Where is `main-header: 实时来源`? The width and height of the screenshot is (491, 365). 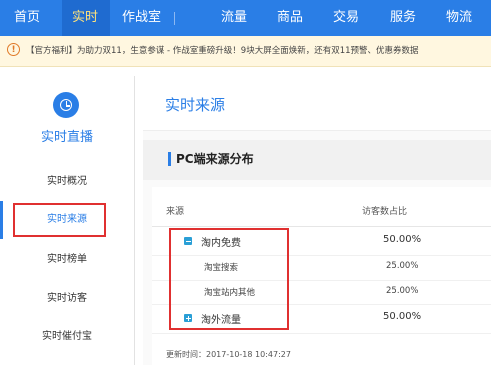 main-header: 实时来源 is located at coordinates (317, 103).